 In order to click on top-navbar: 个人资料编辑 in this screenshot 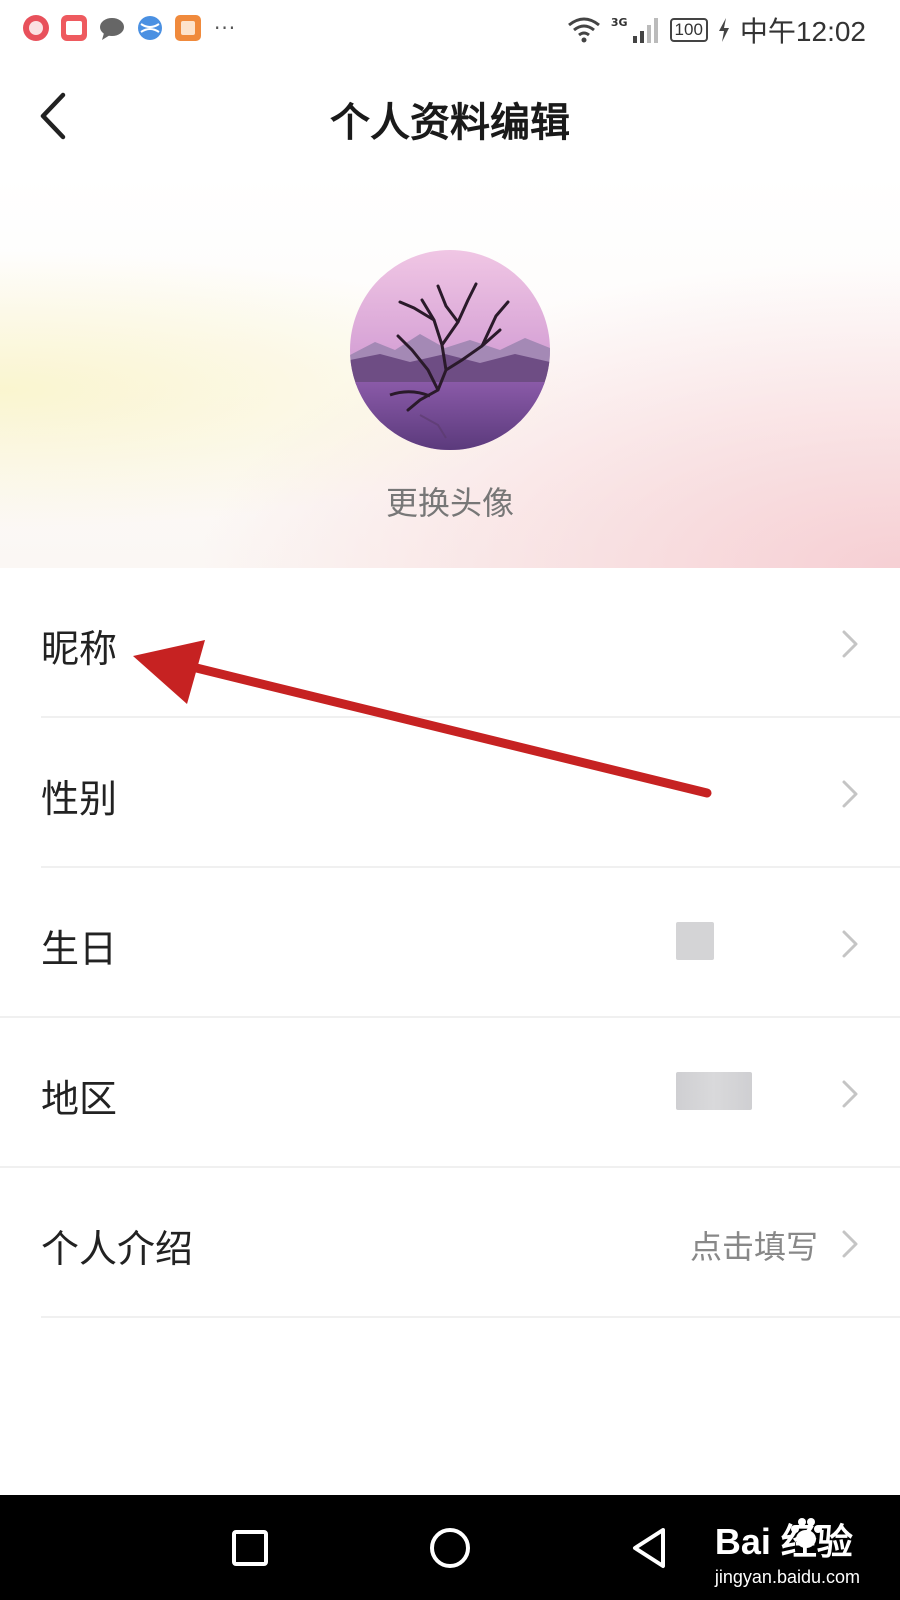, I will do `click(450, 117)`.